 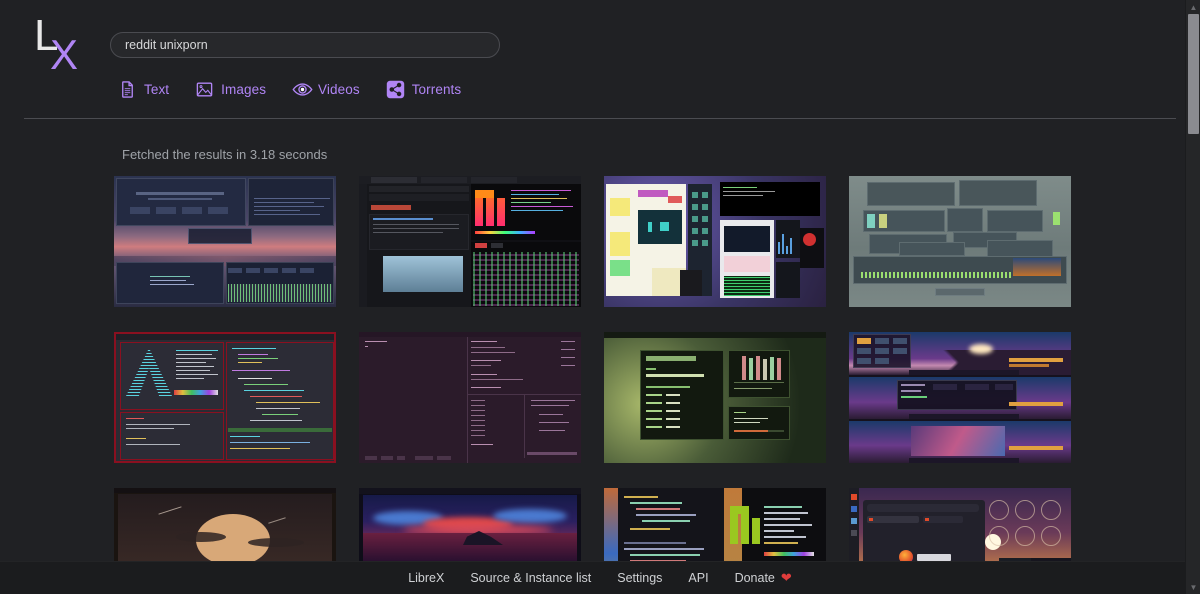 I want to click on footer-link-source-label: Source & Instance list, so click(x=531, y=578).